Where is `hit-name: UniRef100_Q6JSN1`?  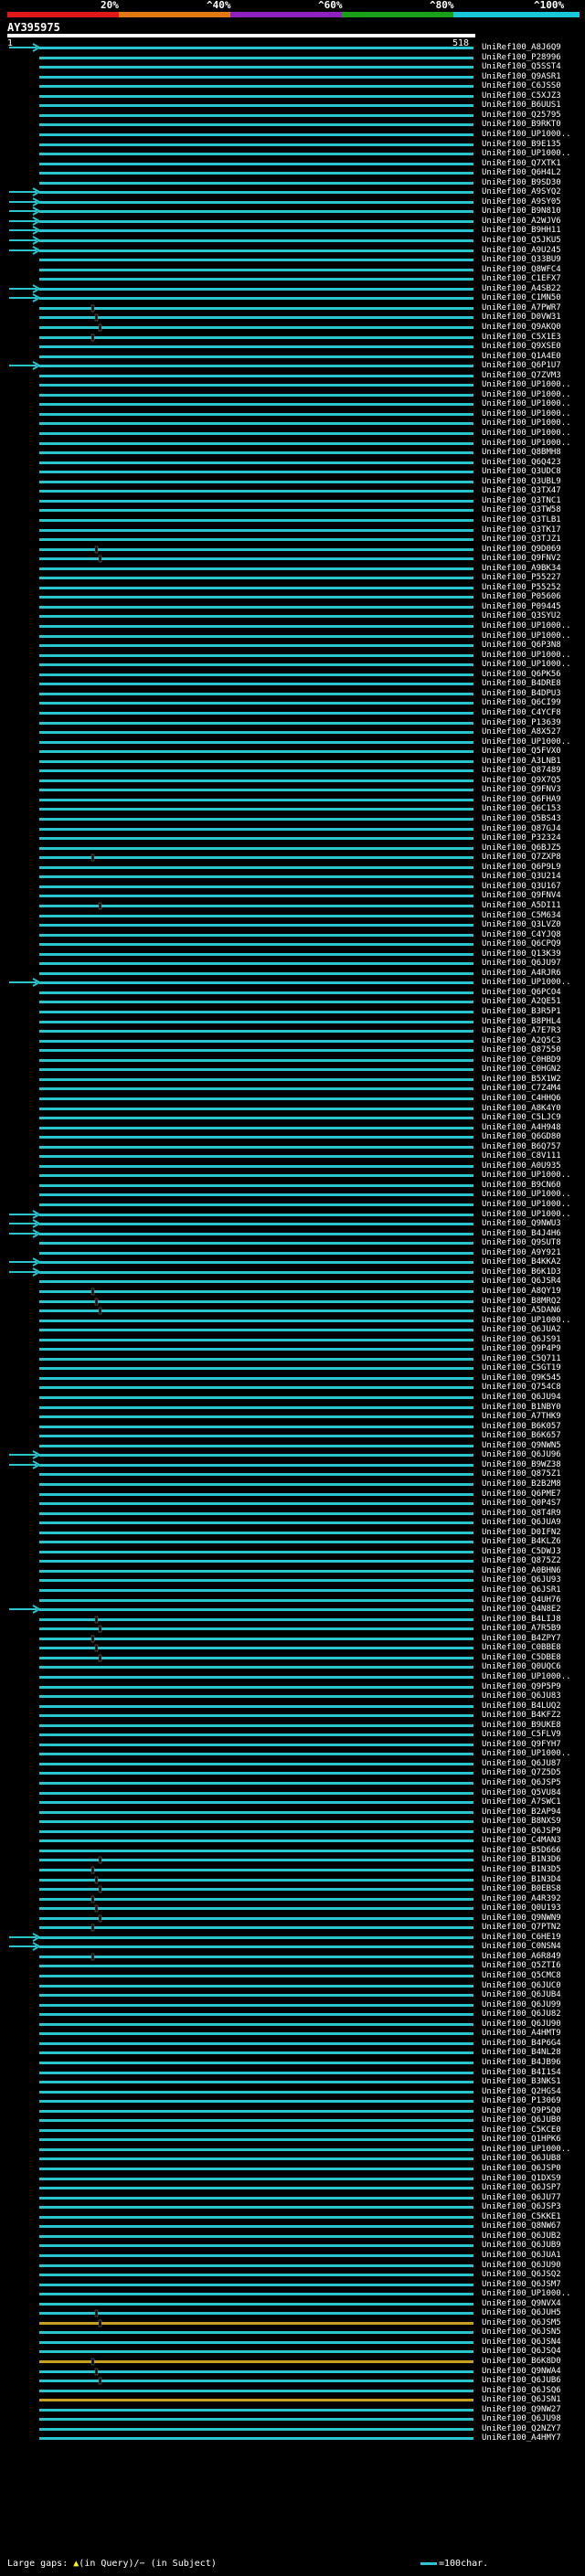
hit-name: UniRef100_Q6JSN1 is located at coordinates (532, 2399).